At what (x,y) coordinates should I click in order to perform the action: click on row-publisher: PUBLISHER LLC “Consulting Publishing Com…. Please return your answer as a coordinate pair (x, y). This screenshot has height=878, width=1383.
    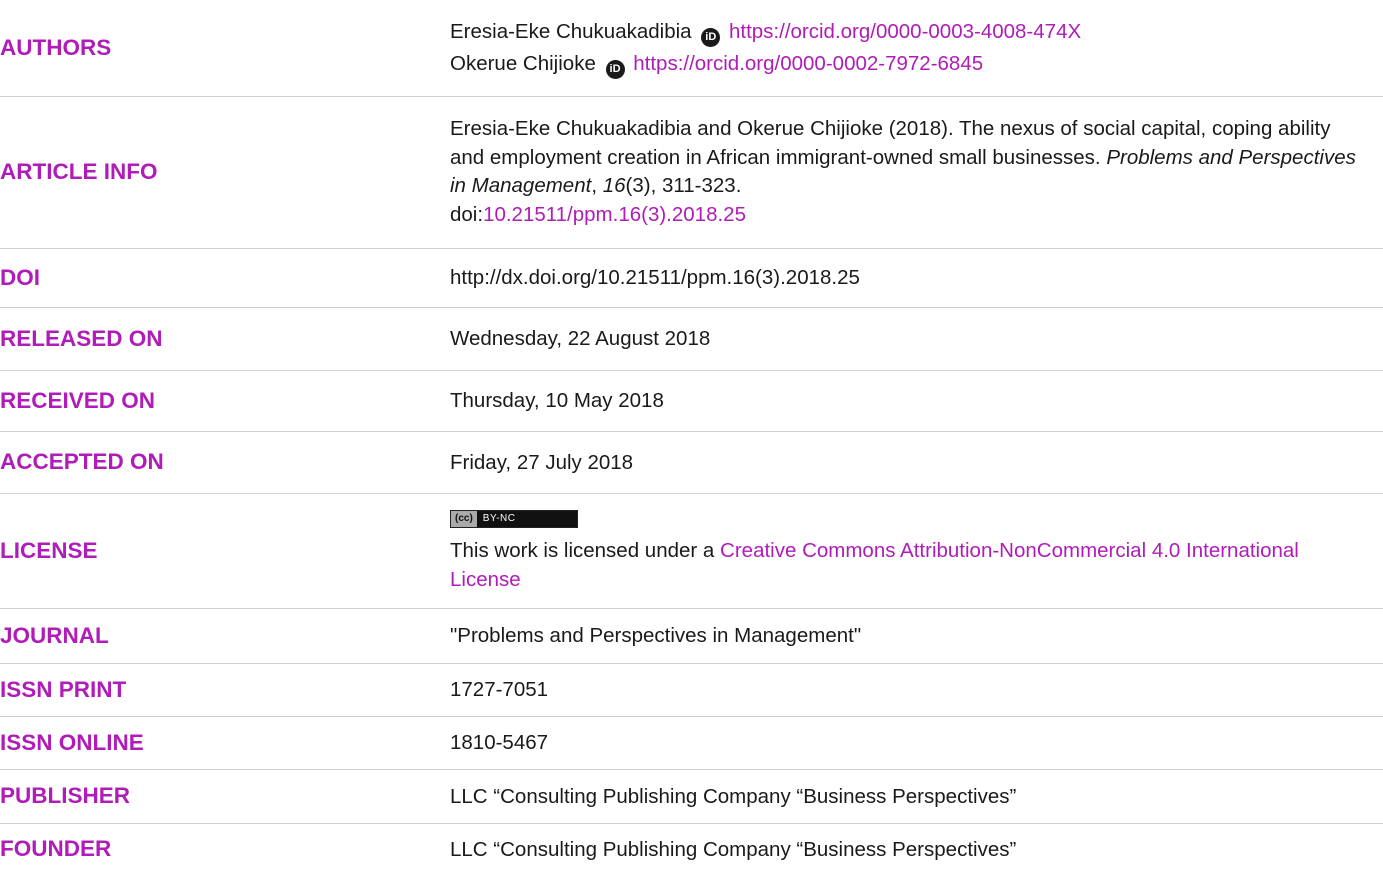
    Looking at the image, I should click on (691, 796).